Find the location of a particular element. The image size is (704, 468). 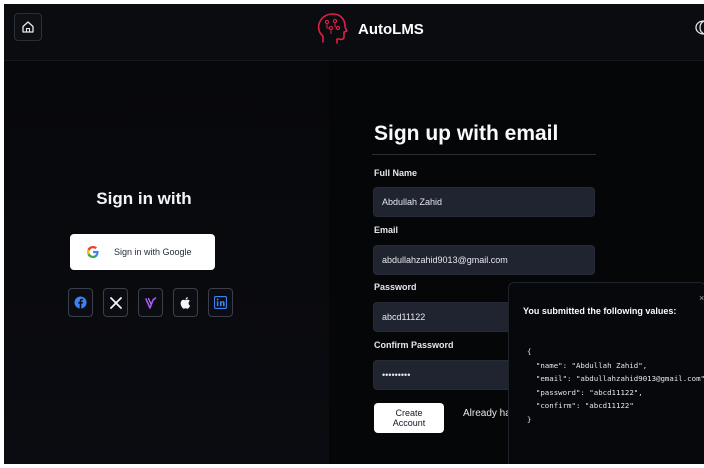

close-icon: × is located at coordinates (701, 298).